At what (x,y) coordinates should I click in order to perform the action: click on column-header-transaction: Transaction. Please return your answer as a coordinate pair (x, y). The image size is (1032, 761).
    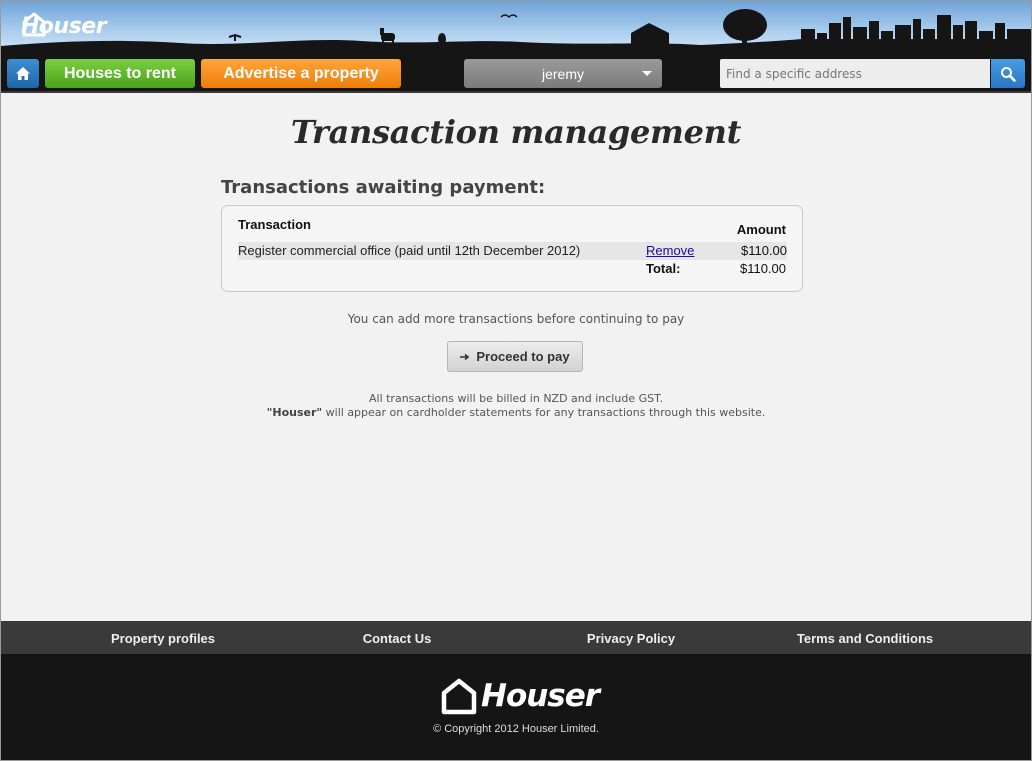
    Looking at the image, I should click on (274, 224).